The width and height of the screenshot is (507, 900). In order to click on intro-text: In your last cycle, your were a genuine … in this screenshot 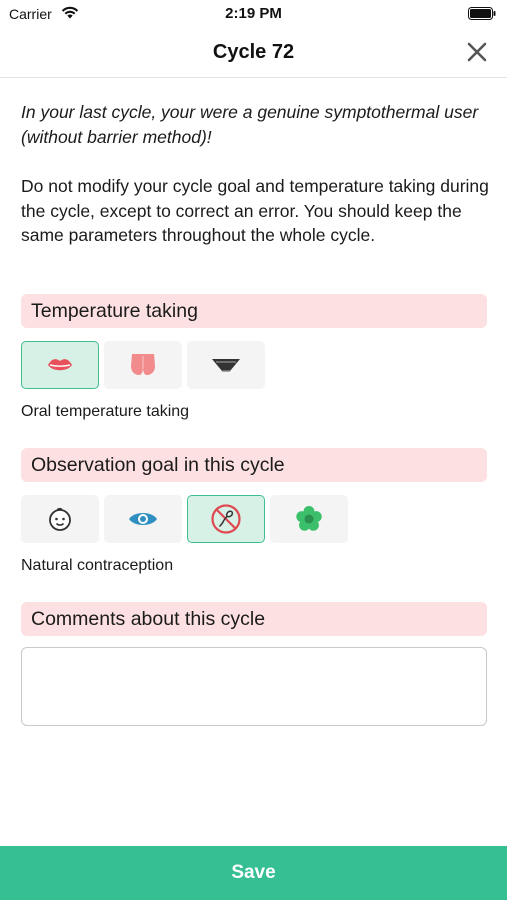, I will do `click(250, 124)`.